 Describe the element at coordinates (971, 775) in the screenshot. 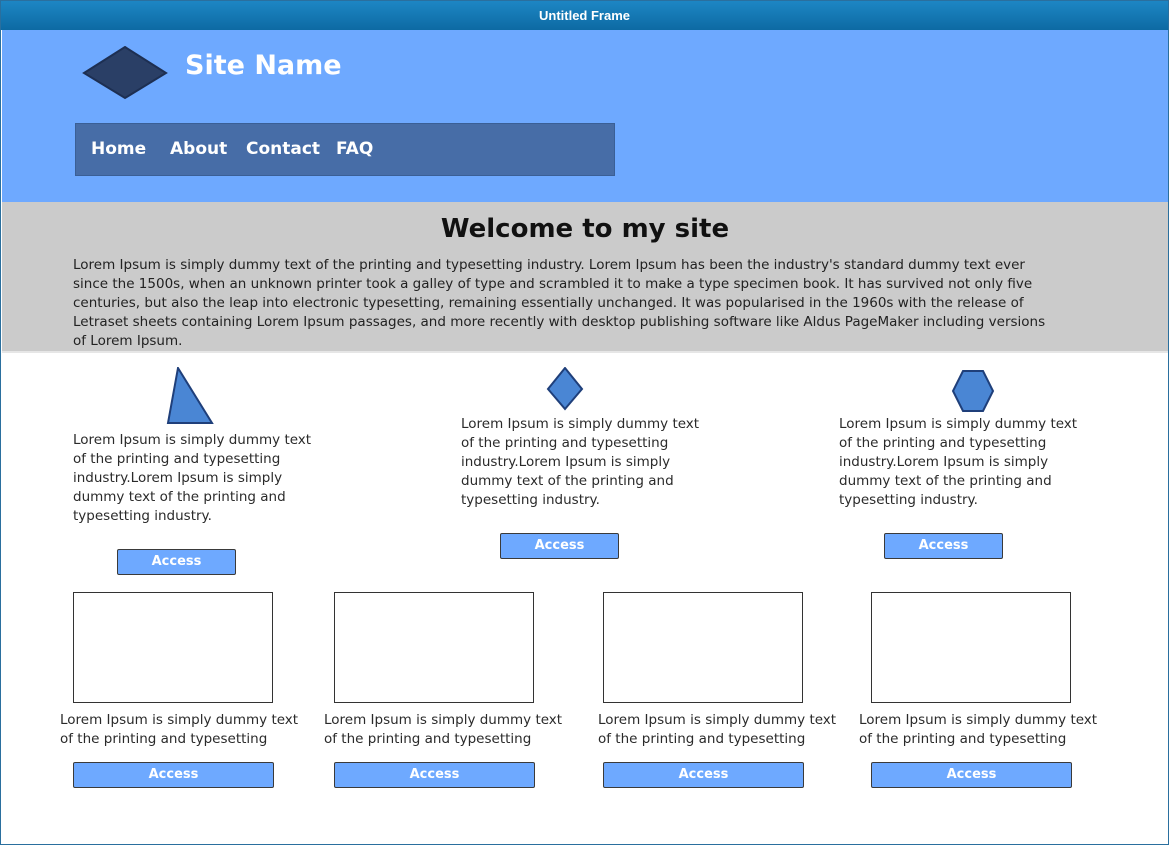

I see `card-4-access-button: Access` at that location.